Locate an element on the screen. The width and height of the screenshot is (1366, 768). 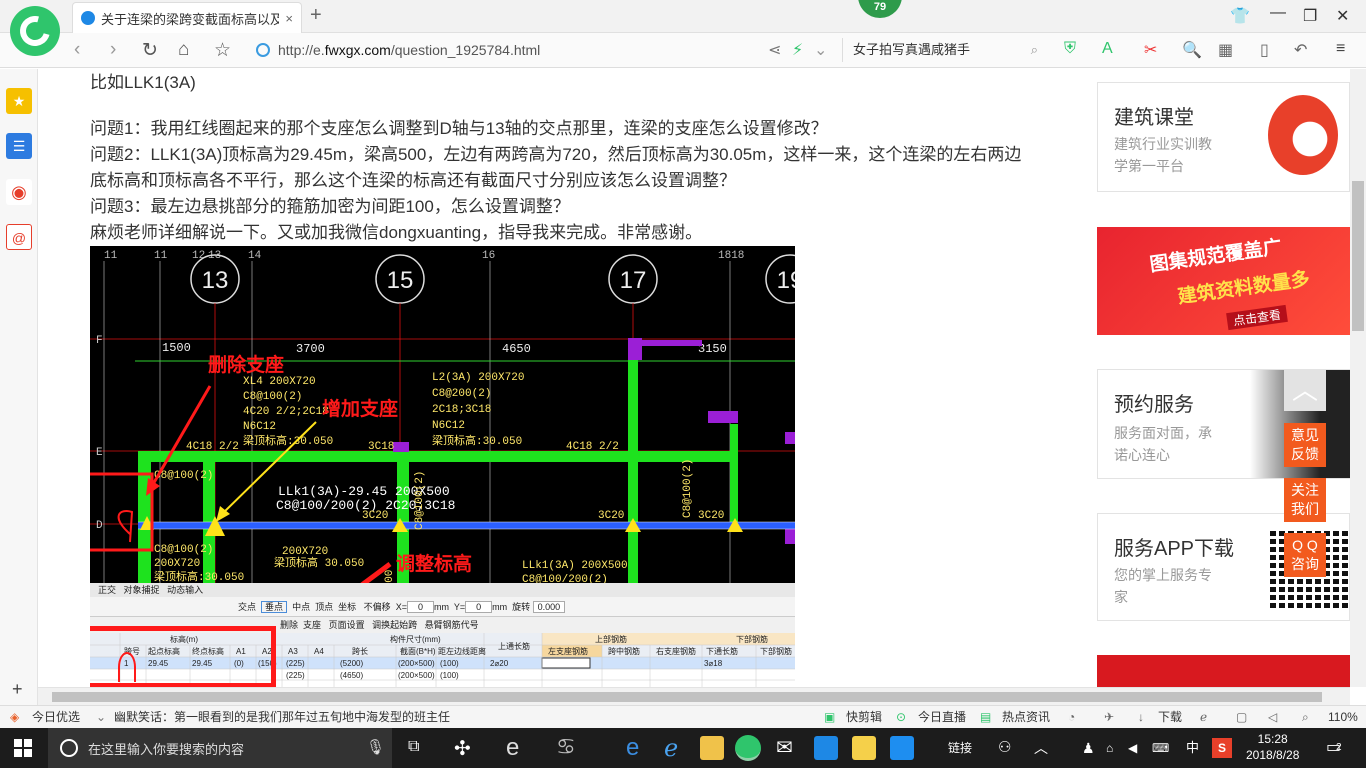
notification-bell-icon: ♟ is located at coordinates (1088, 748).